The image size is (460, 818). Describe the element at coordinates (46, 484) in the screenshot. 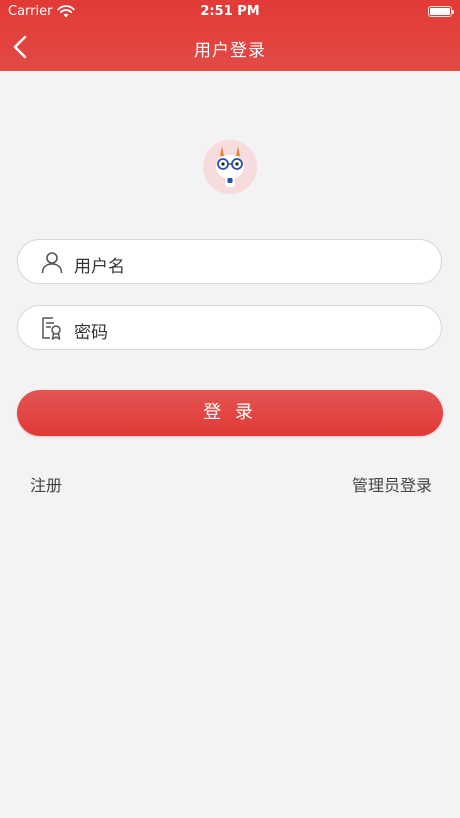

I see `register-link: 注册` at that location.